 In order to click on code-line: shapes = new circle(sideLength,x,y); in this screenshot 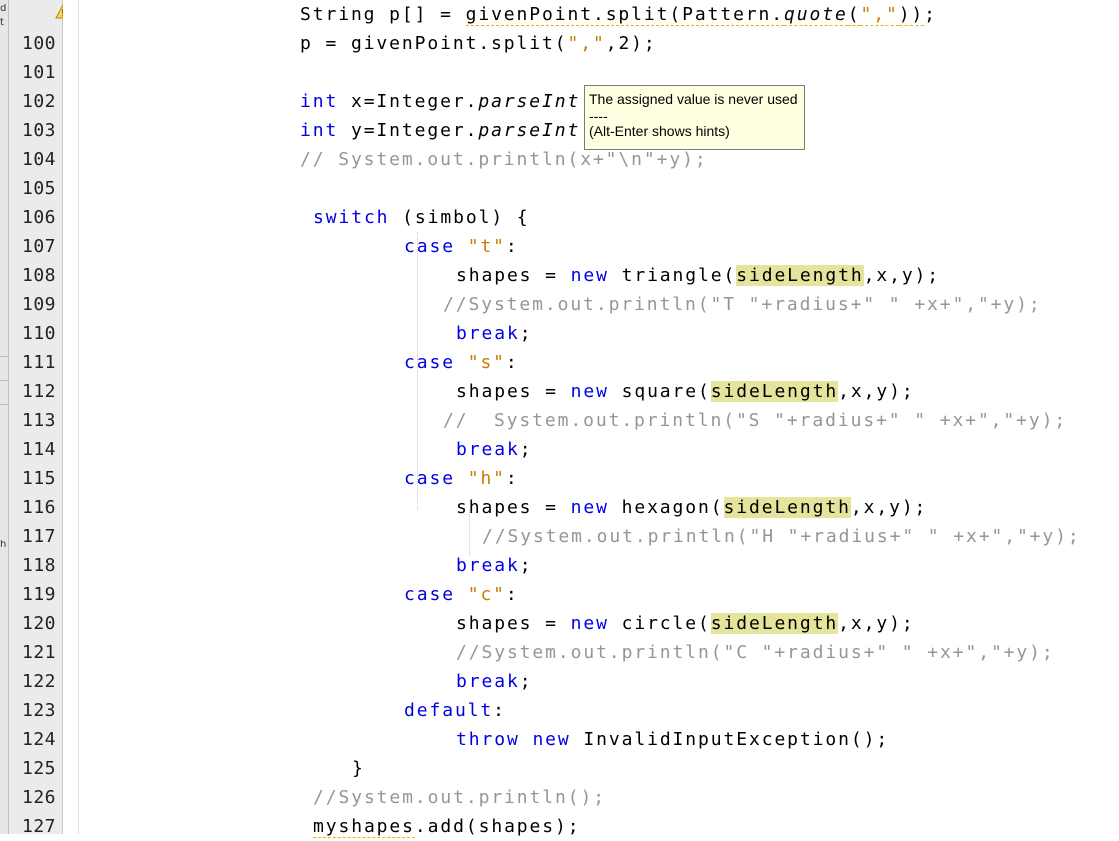, I will do `click(685, 623)`.